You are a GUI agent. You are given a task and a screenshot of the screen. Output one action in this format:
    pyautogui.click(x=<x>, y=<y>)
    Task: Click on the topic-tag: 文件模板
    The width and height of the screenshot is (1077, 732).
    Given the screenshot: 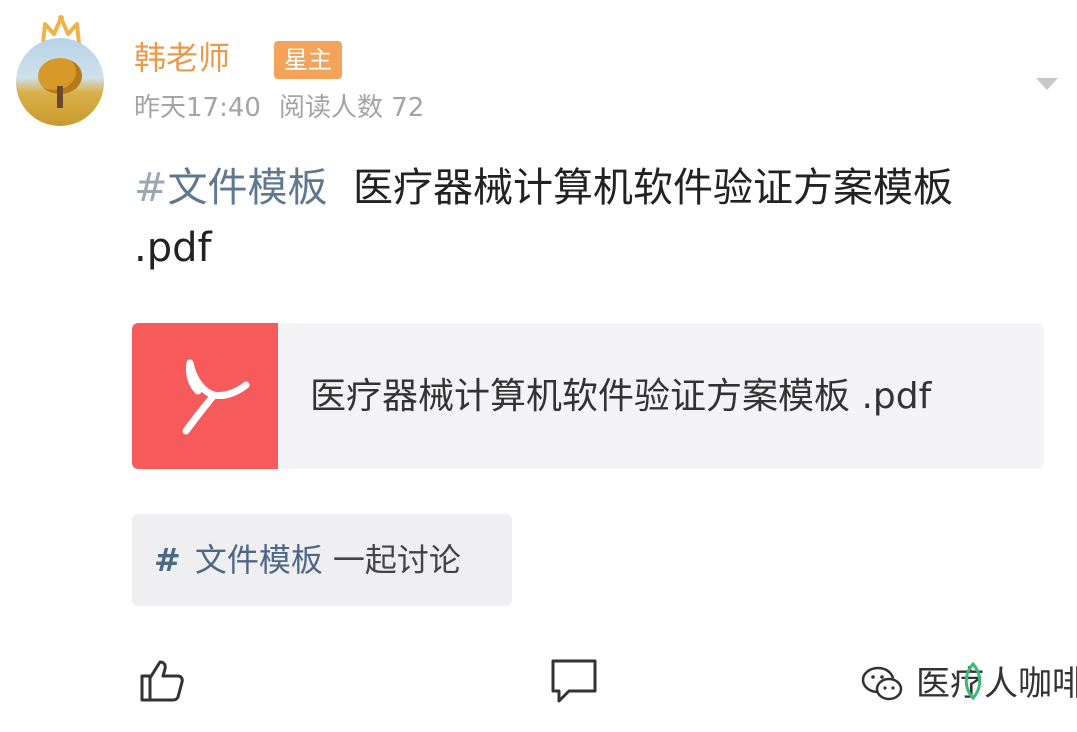 What is the action you would take?
    pyautogui.click(x=258, y=560)
    